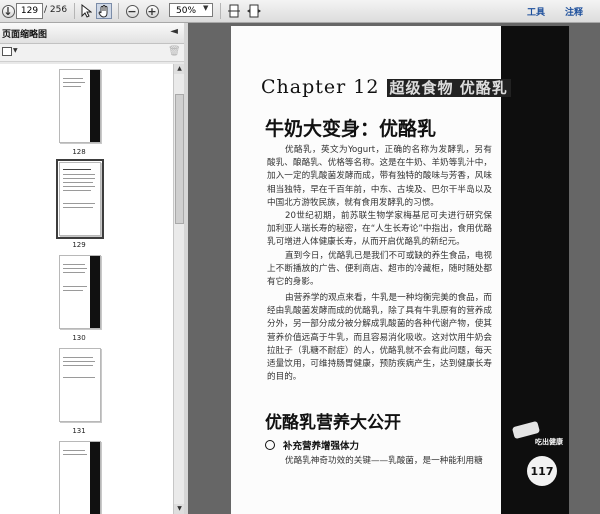 This screenshot has width=600, height=514. Describe the element at coordinates (174, 31) in the screenshot. I see `close-panel-icon: ◄` at that location.